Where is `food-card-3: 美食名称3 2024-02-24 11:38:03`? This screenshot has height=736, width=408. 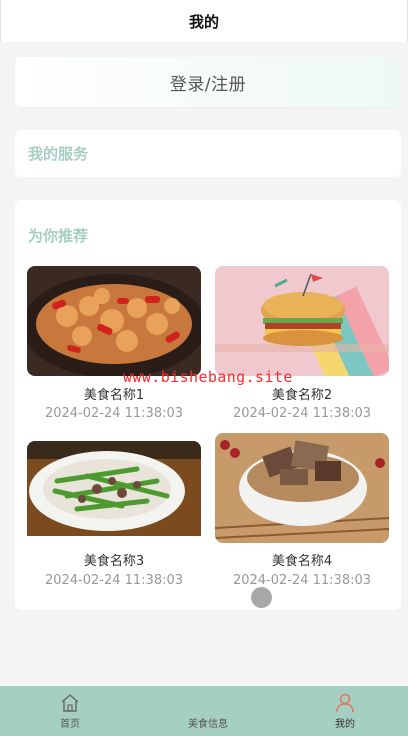 food-card-3: 美食名称3 2024-02-24 11:38:03 is located at coordinates (114, 514).